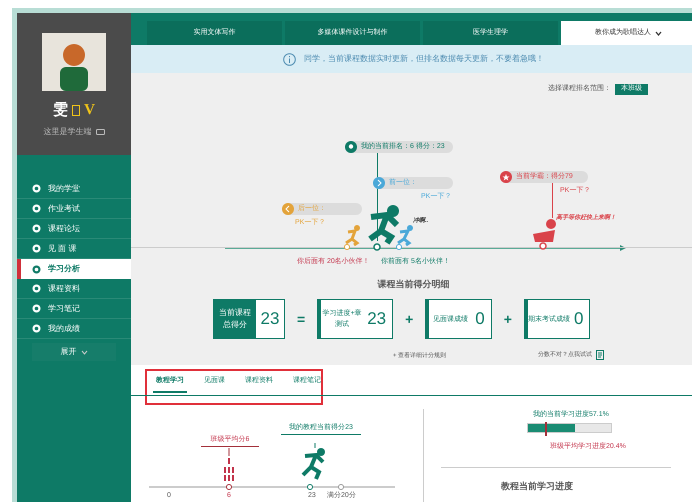  What do you see at coordinates (424, 59) in the screenshot?
I see `notice-text: 同学，当前课程数据实时更新，但排名数据每天更新，不要着急哦！` at bounding box center [424, 59].